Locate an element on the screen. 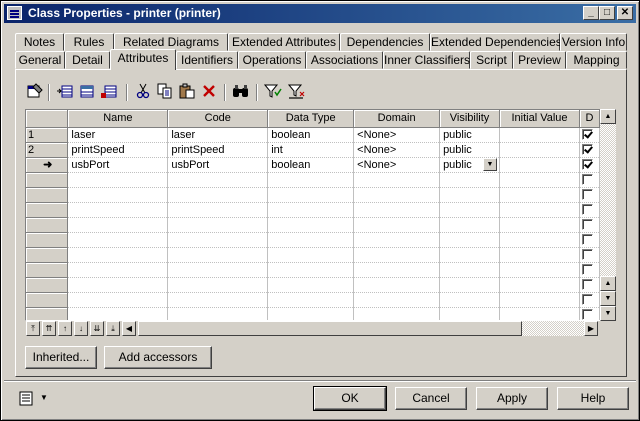 This screenshot has width=640, height=421. move-to-bottom-icon: ⤓ is located at coordinates (113, 328).